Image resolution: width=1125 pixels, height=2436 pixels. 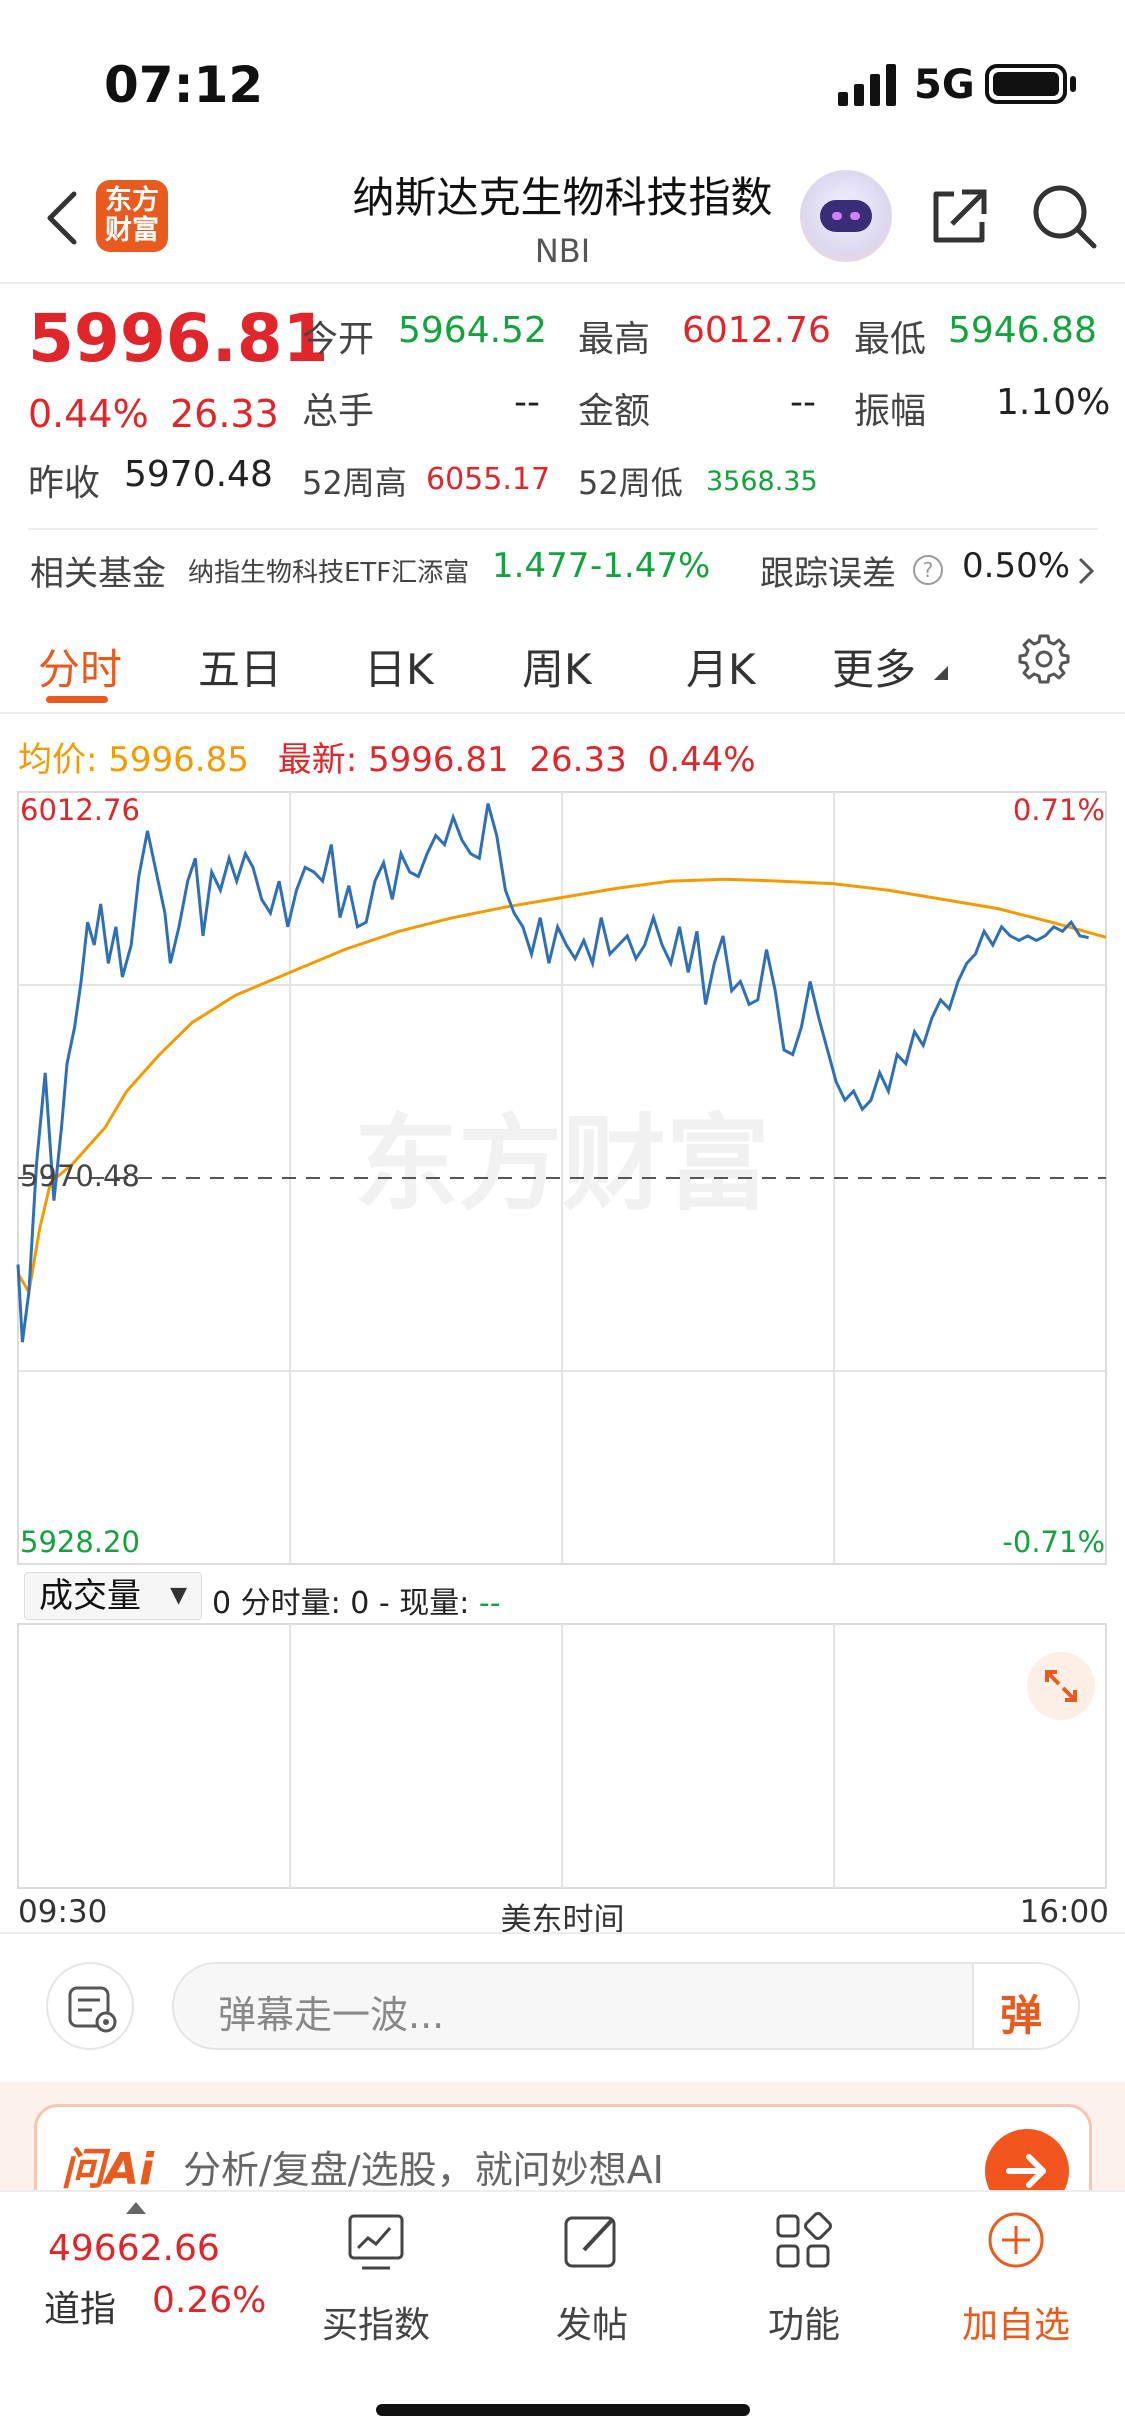 I want to click on trend-chart-icon, so click(x=376, y=2242).